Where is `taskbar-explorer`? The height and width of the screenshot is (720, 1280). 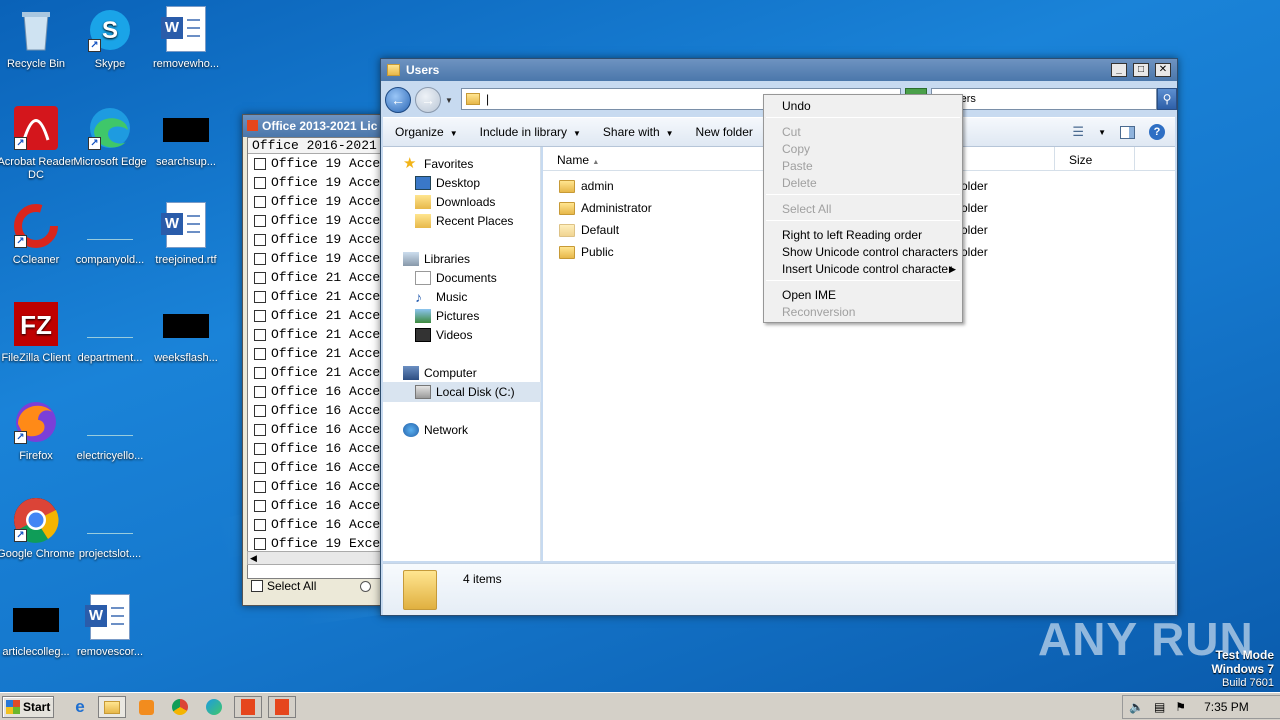
taskbar-explorer is located at coordinates (112, 707).